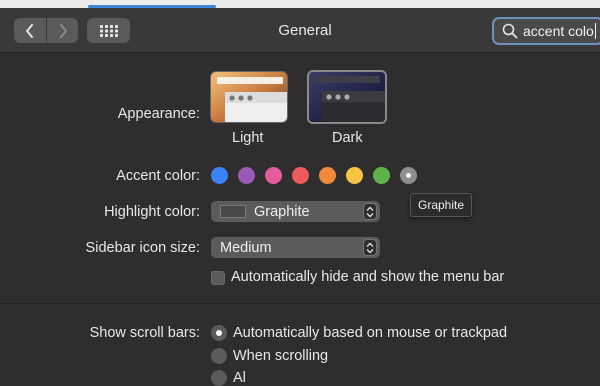 The width and height of the screenshot is (600, 386). I want to click on appearance-label: Appearance:, so click(158, 114).